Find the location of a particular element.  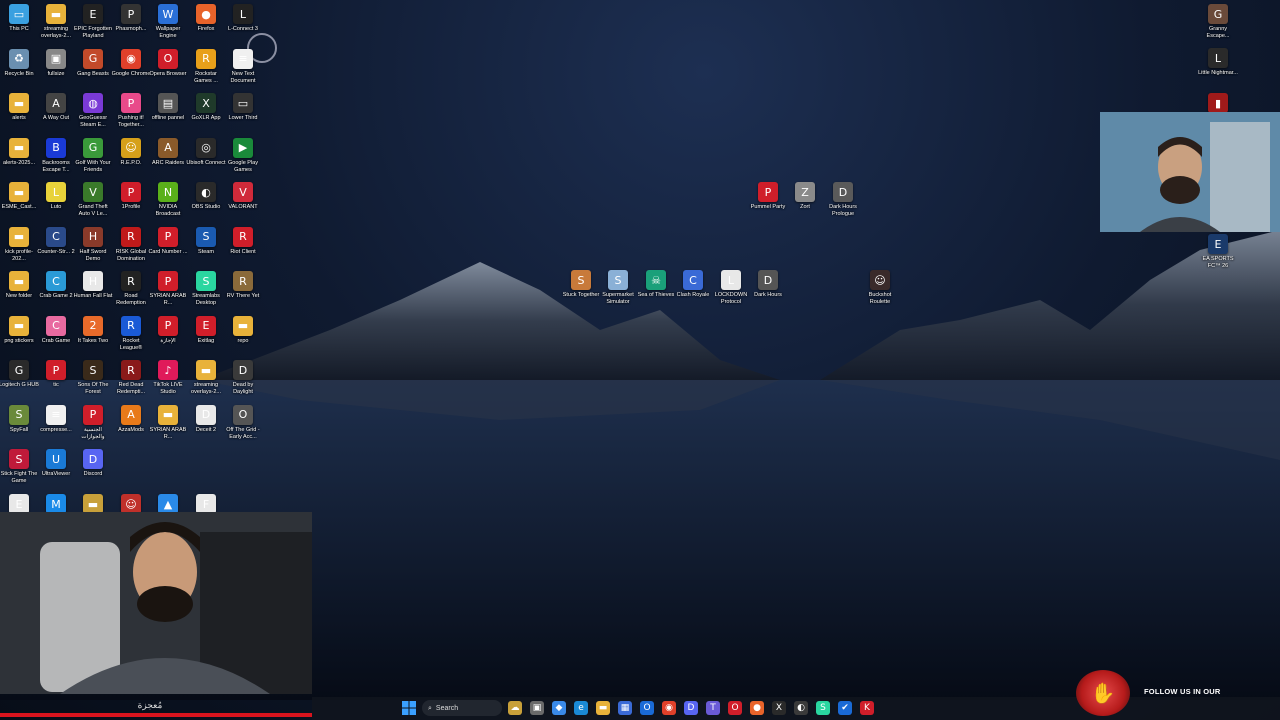

opera-icon: O is located at coordinates (735, 708).